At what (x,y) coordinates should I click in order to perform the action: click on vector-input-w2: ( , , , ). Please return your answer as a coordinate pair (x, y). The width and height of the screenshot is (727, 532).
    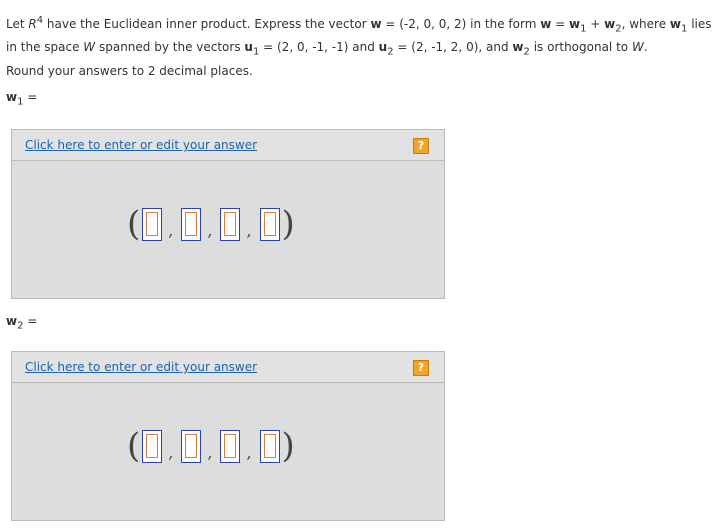
    Looking at the image, I should click on (211, 446).